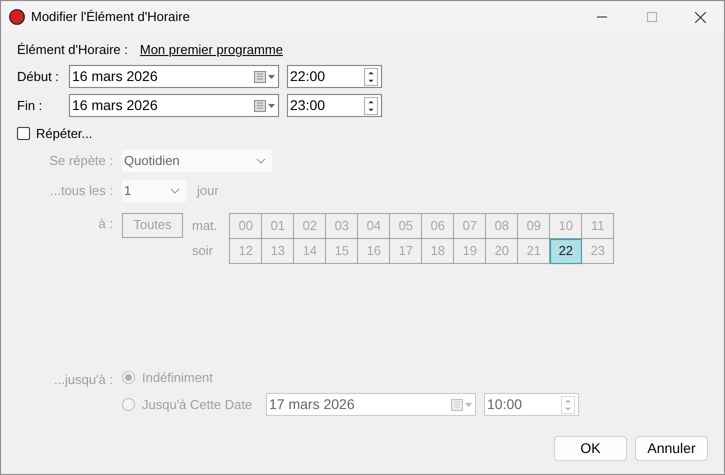 This screenshot has height=475, width=725. What do you see at coordinates (438, 226) in the screenshot?
I see `hour-cell: 06` at bounding box center [438, 226].